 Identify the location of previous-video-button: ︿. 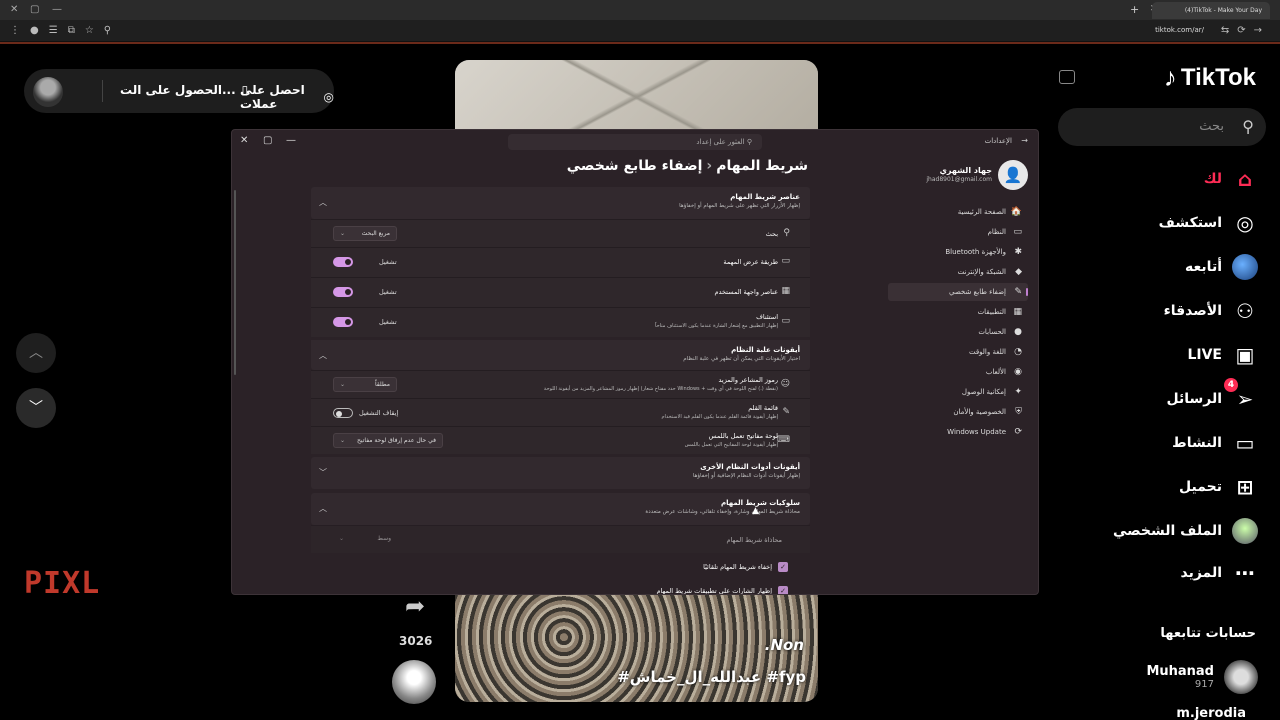
(36, 353).